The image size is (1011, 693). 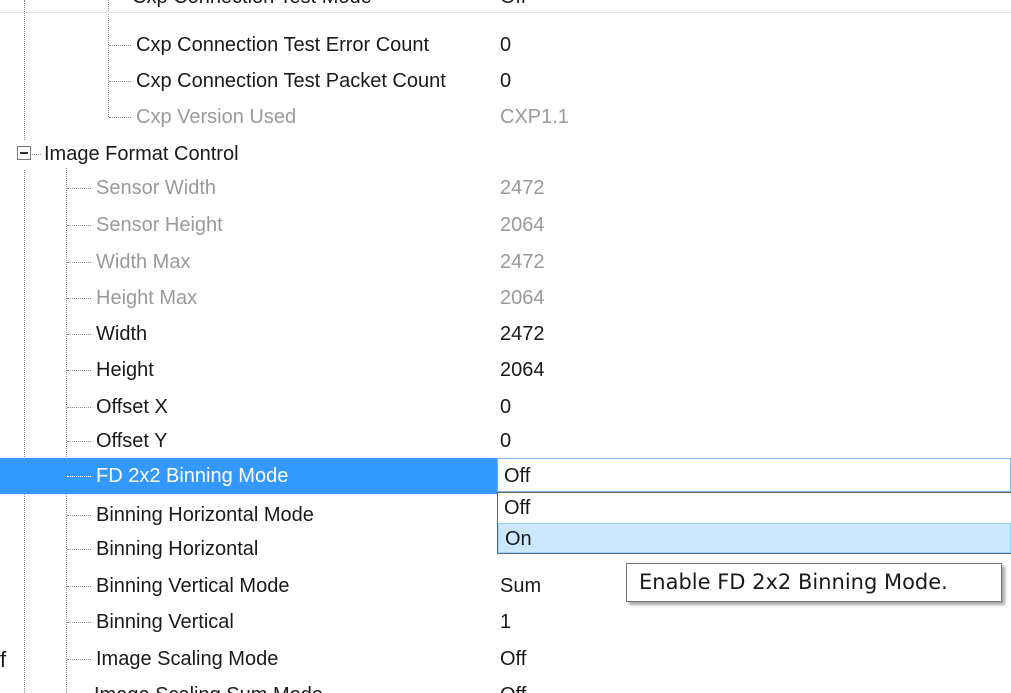 I want to click on row-label: Cxp Connection Test Packet Count, so click(x=291, y=81).